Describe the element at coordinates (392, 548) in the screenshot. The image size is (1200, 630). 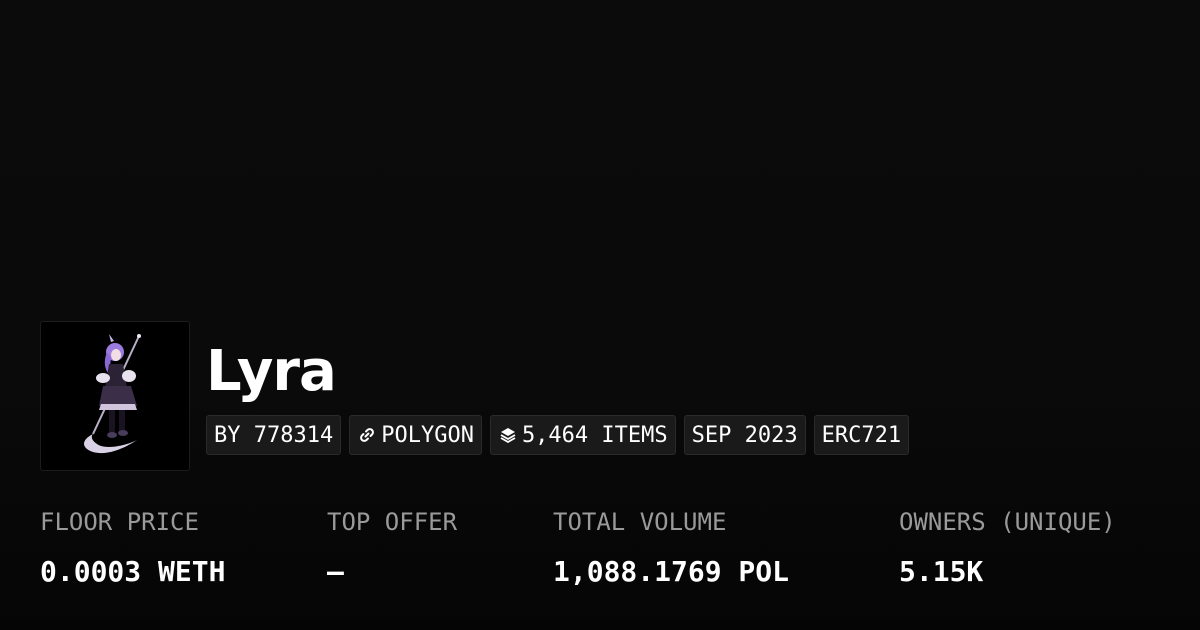
I see `stat-top-offer: TOP OFFER —` at that location.